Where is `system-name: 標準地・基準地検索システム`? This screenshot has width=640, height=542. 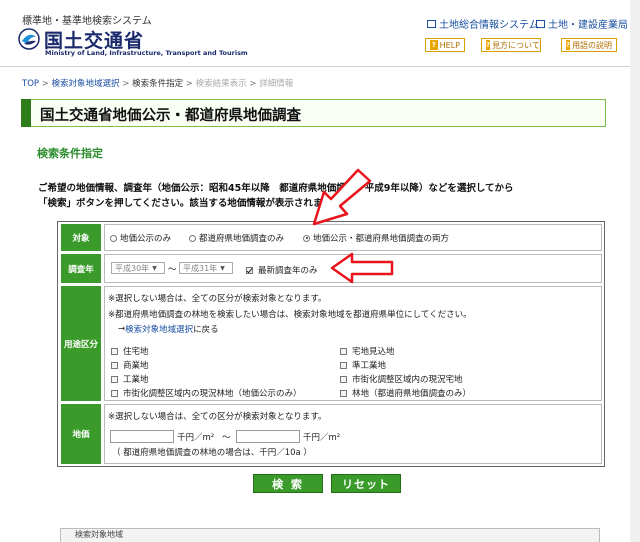 system-name: 標準地・基準地検索システム is located at coordinates (87, 21).